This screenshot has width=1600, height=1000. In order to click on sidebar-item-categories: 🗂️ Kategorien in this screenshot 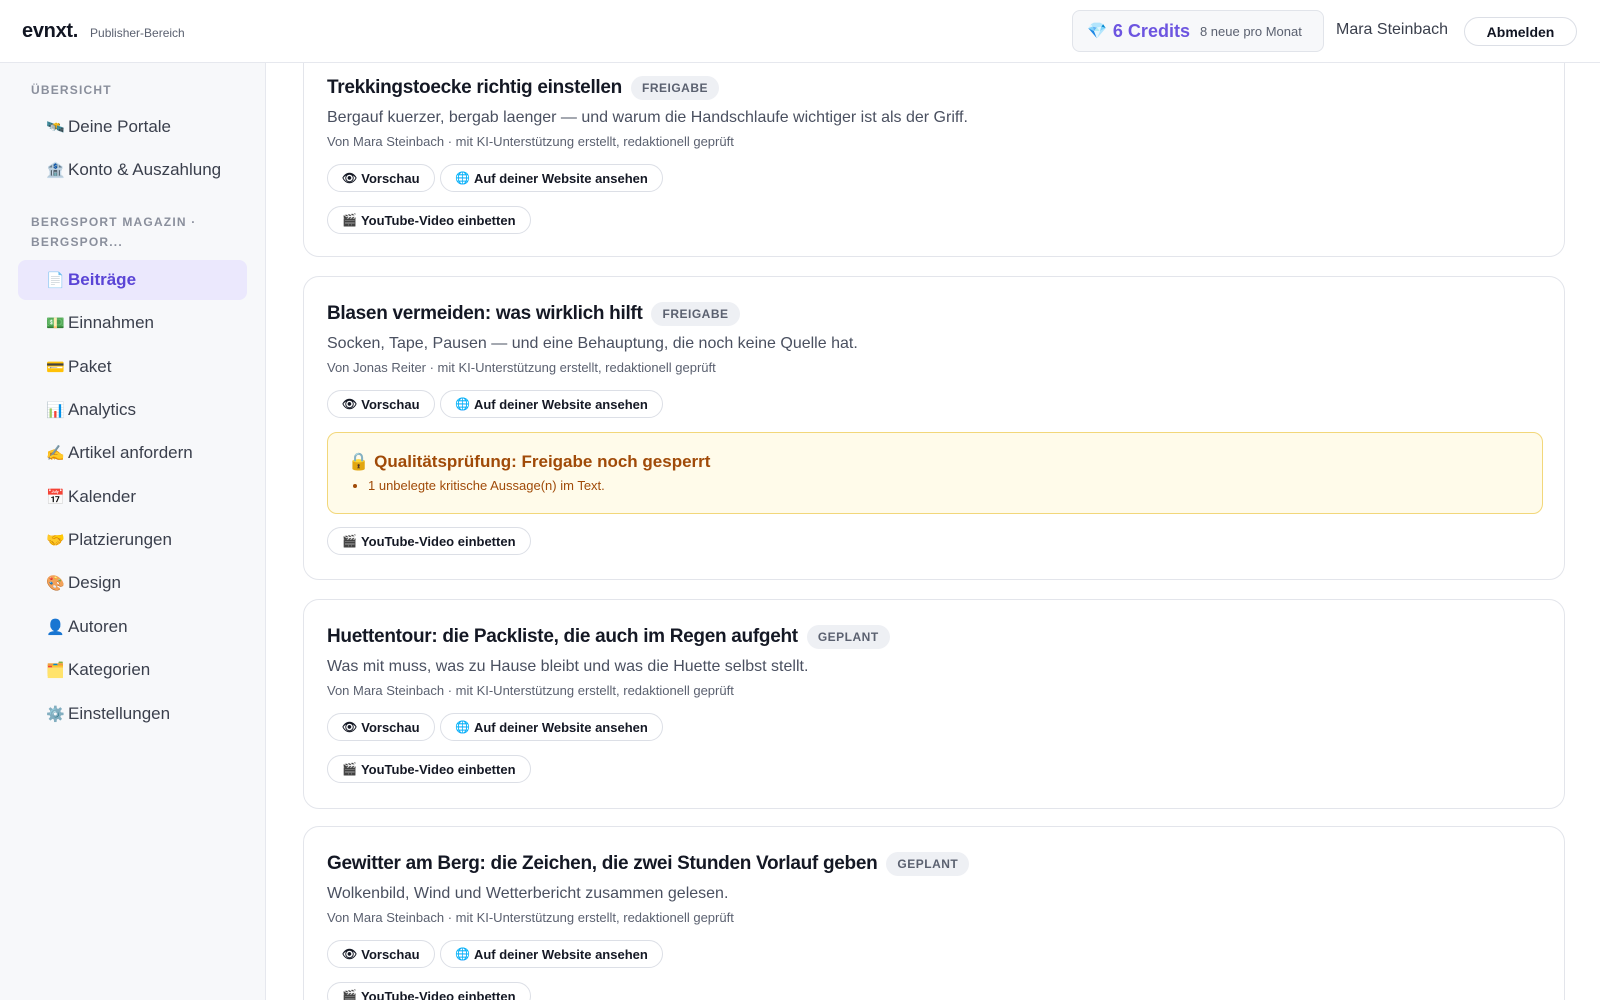, I will do `click(132, 670)`.